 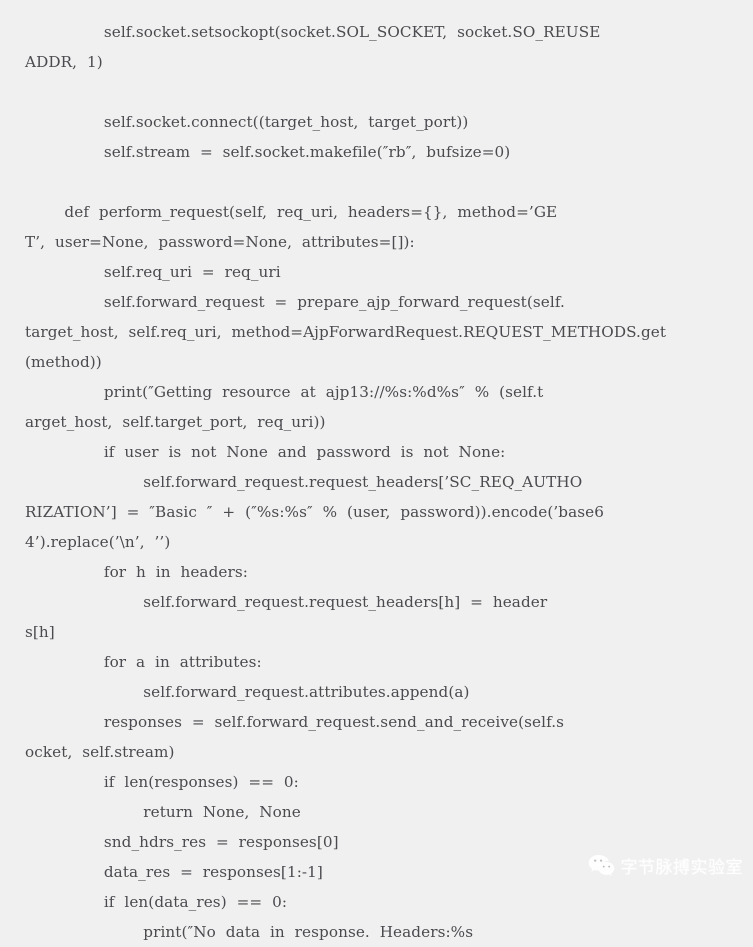 What do you see at coordinates (143, 662) in the screenshot?
I see `code-line: for a in attributes:` at bounding box center [143, 662].